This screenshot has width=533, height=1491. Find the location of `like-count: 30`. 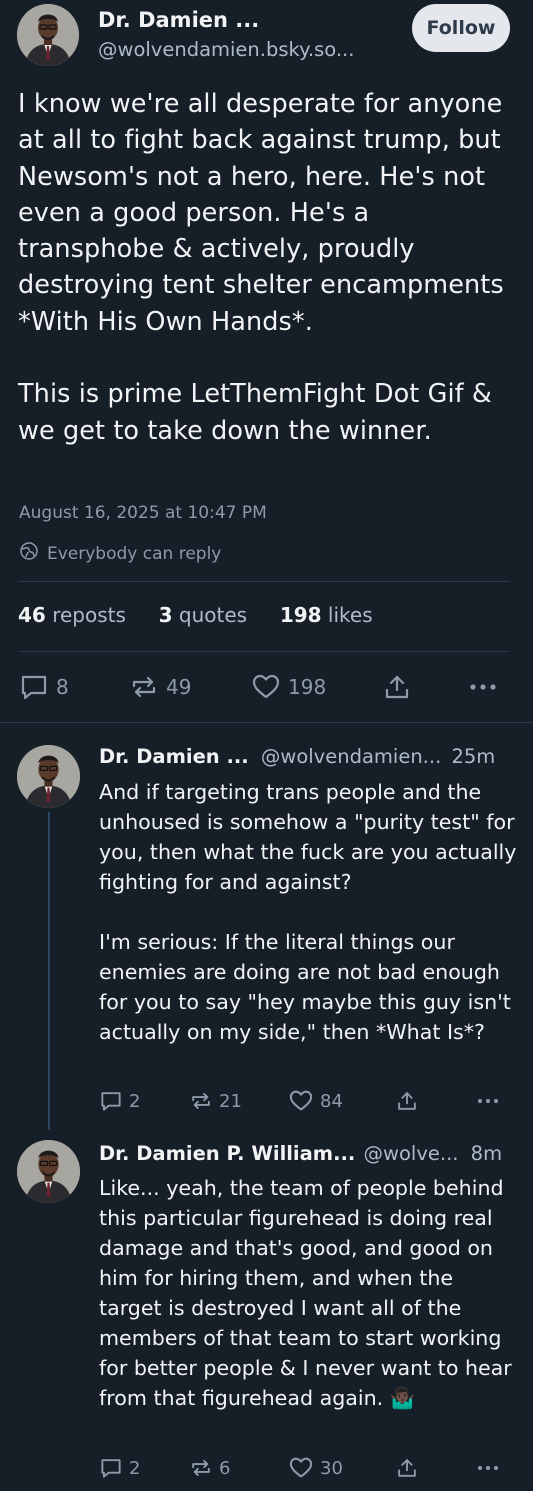

like-count: 30 is located at coordinates (331, 1468).